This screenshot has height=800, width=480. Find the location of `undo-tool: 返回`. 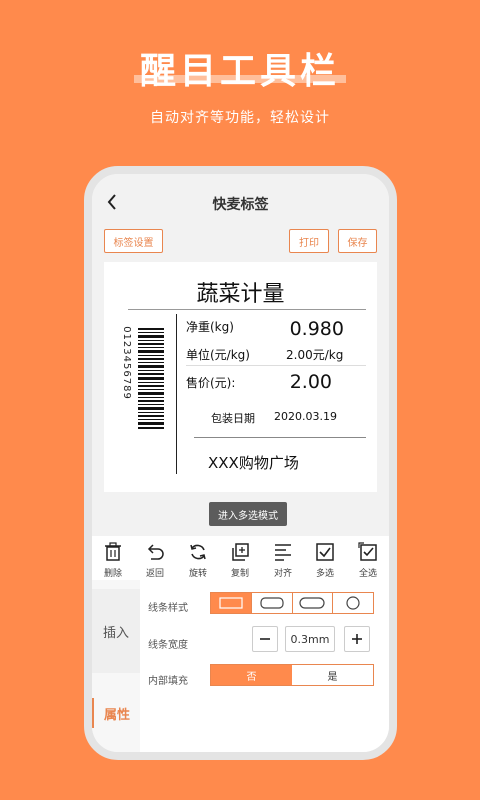

undo-tool: 返回 is located at coordinates (155, 558).